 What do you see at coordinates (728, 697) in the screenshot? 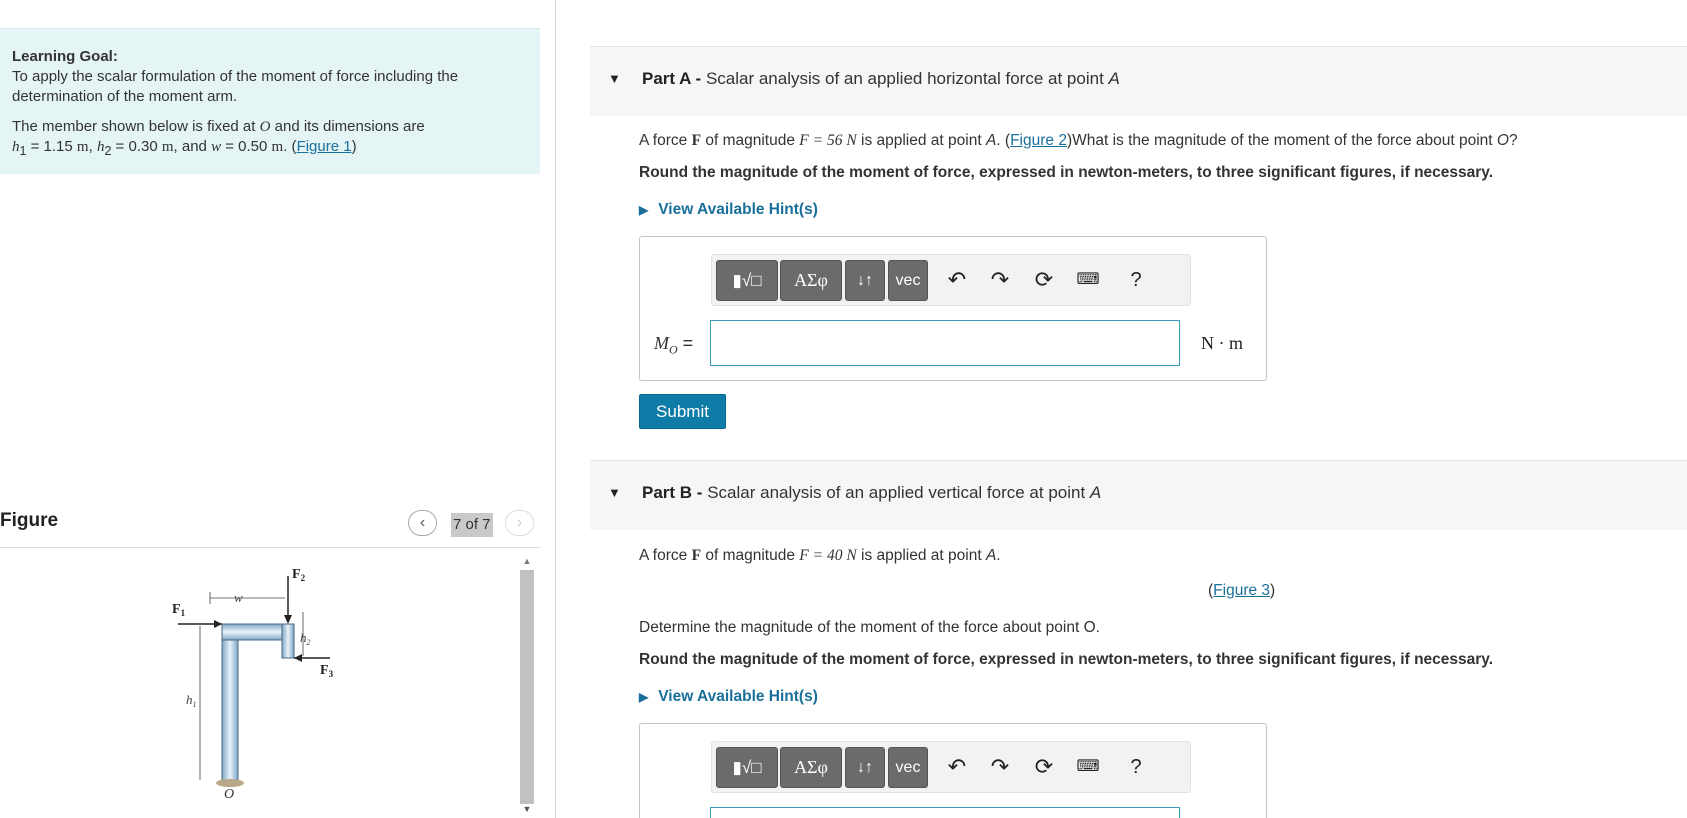
I see `part-b-hint-link: ▶ View Available Hint(s)` at bounding box center [728, 697].